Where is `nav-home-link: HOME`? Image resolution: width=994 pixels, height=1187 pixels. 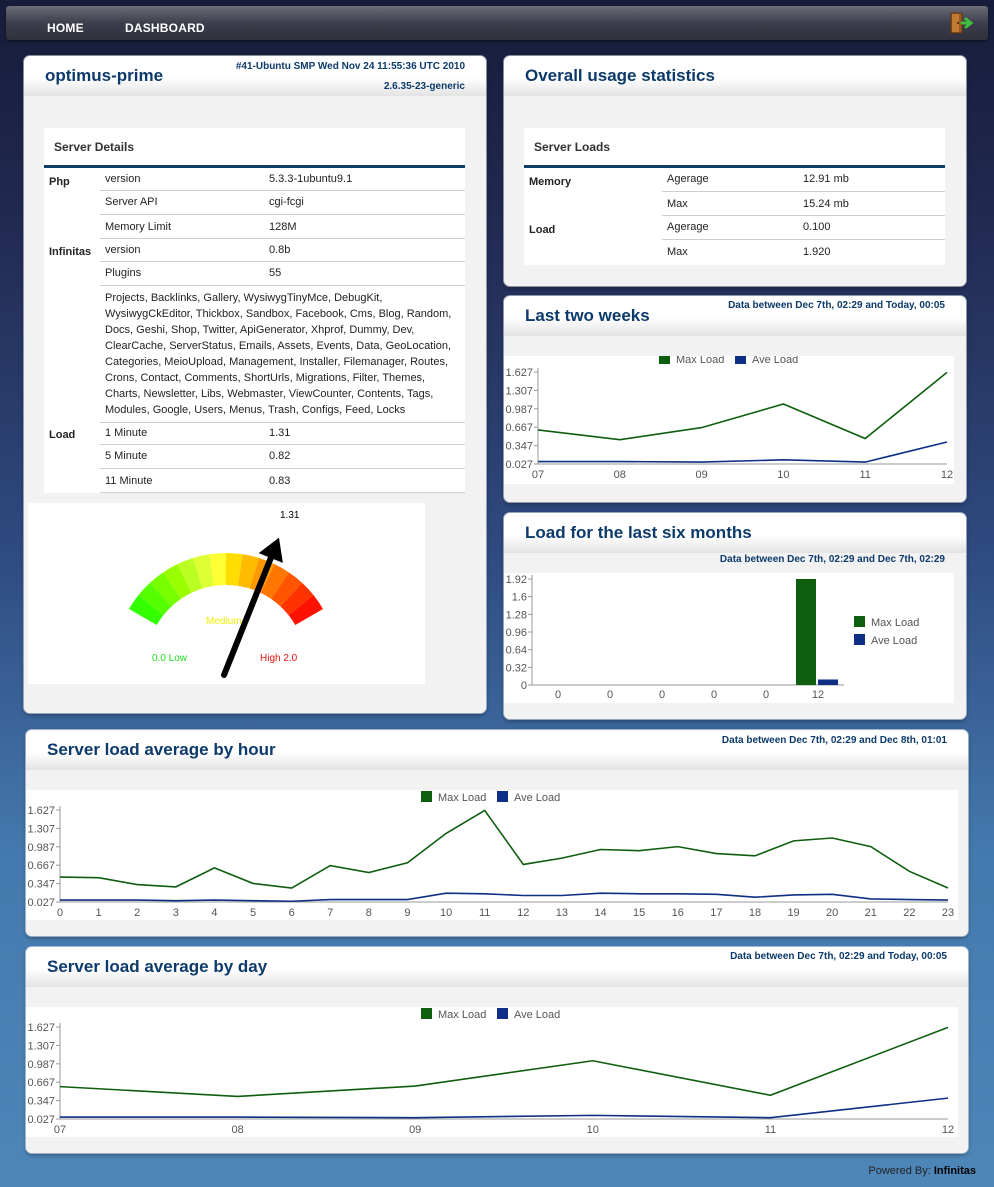
nav-home-link: HOME is located at coordinates (65, 28).